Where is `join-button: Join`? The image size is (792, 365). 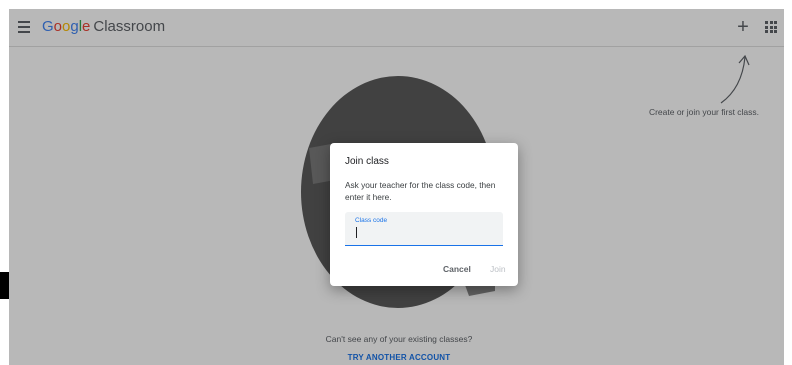
join-button: Join is located at coordinates (498, 269).